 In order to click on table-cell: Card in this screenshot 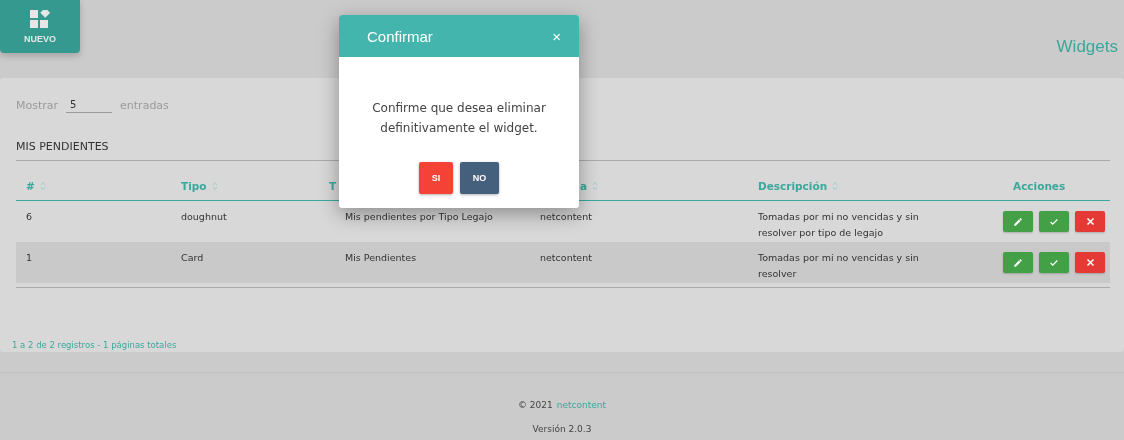, I will do `click(250, 262)`.